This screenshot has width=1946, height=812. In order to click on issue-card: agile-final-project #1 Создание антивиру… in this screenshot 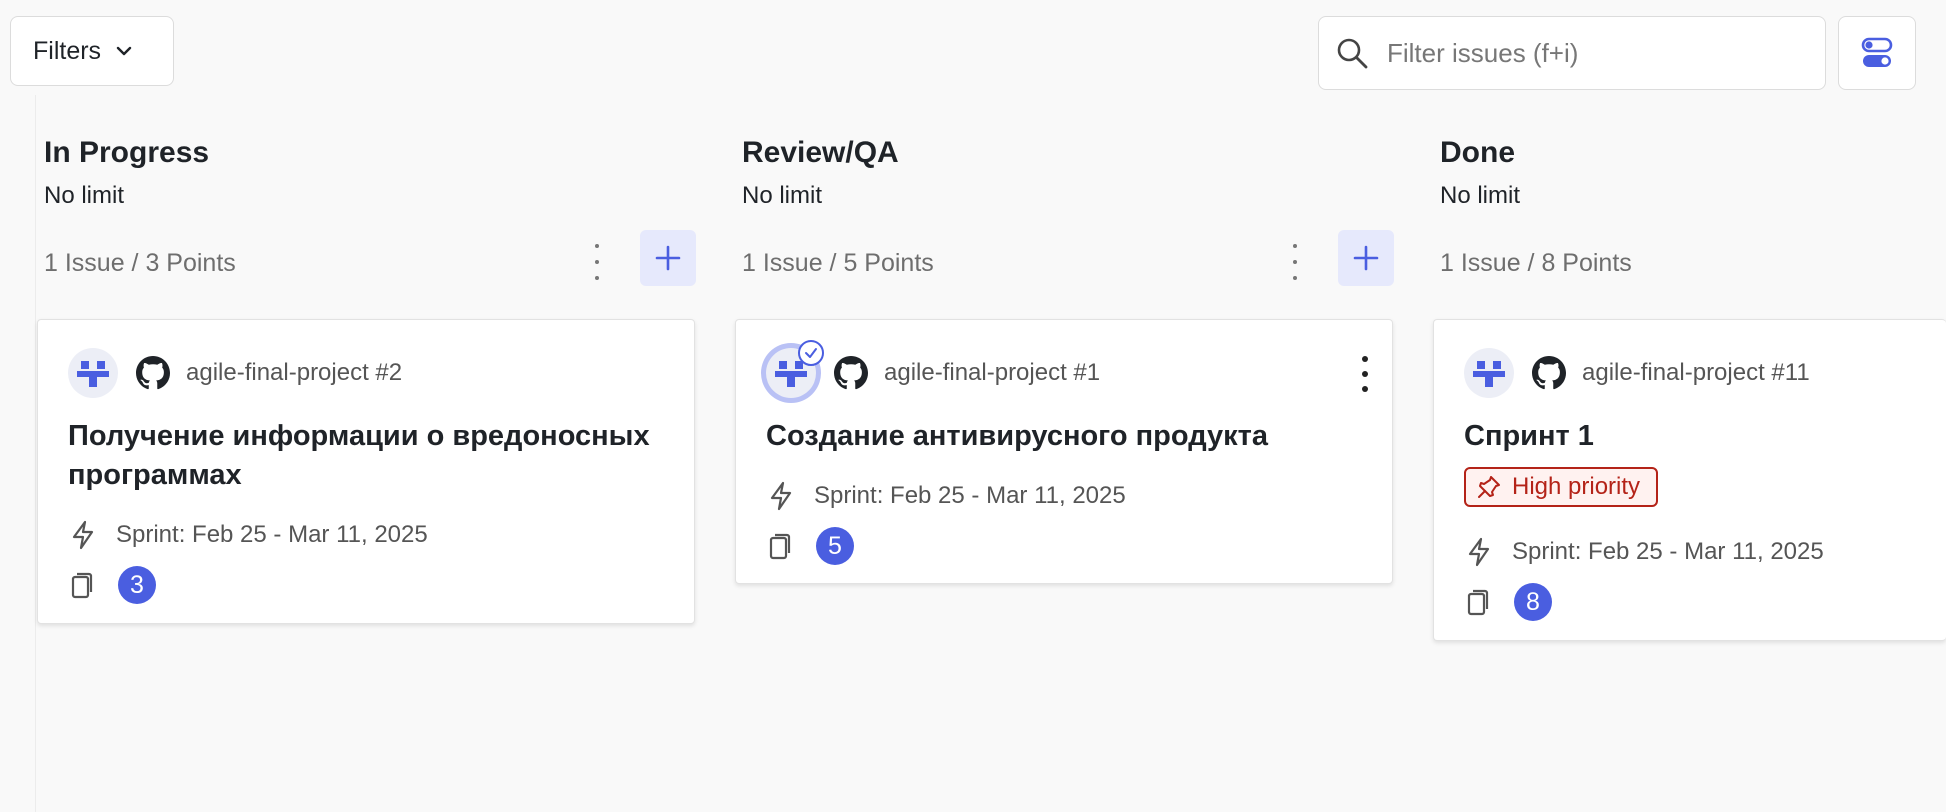, I will do `click(1064, 451)`.